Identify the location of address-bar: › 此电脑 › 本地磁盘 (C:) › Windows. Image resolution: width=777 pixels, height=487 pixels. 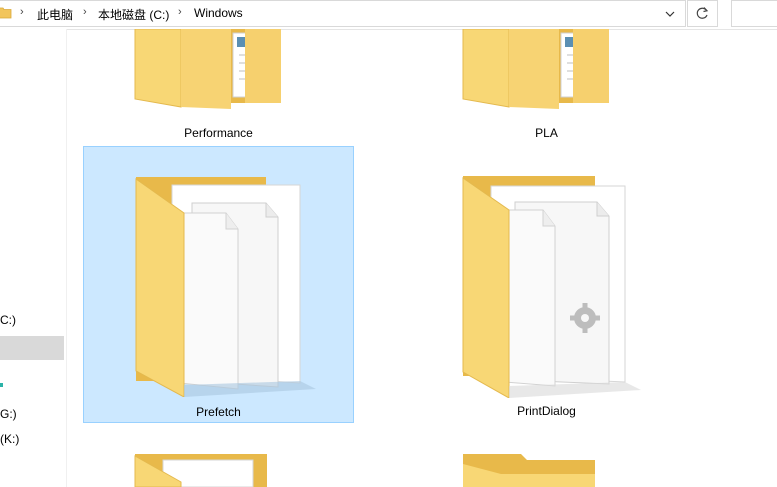
(388, 15).